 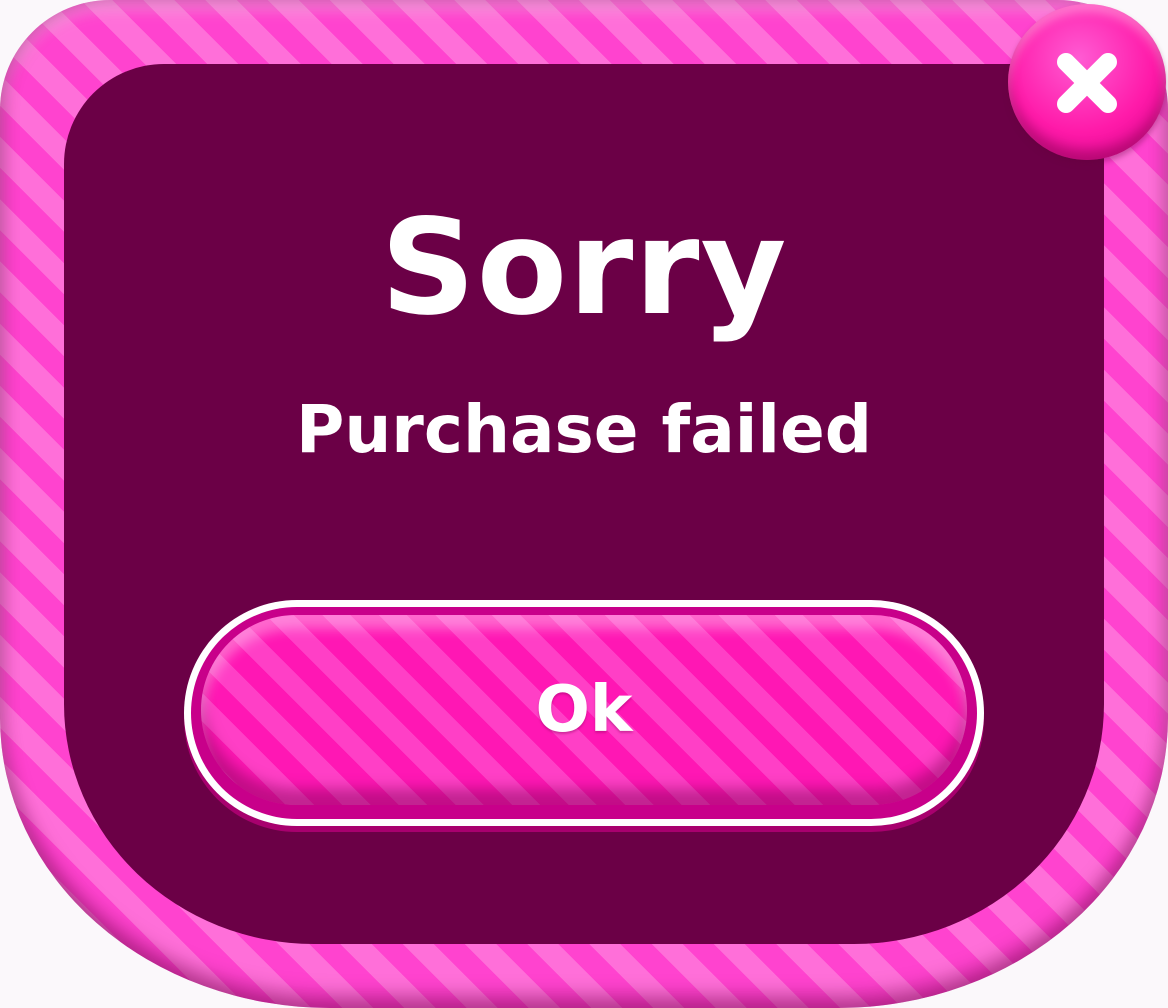 I want to click on ok-button-face: Ok, so click(x=584, y=710).